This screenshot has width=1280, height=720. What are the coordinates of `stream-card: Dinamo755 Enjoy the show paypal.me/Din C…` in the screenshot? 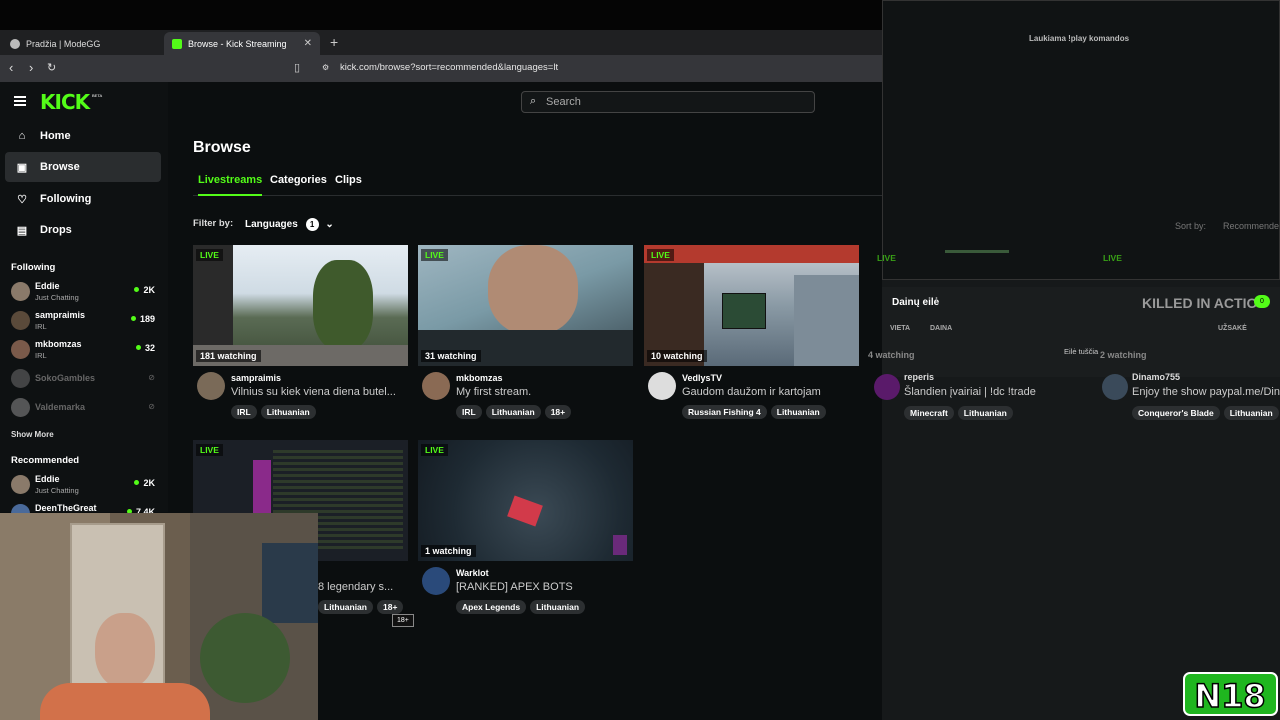 It's located at (1191, 397).